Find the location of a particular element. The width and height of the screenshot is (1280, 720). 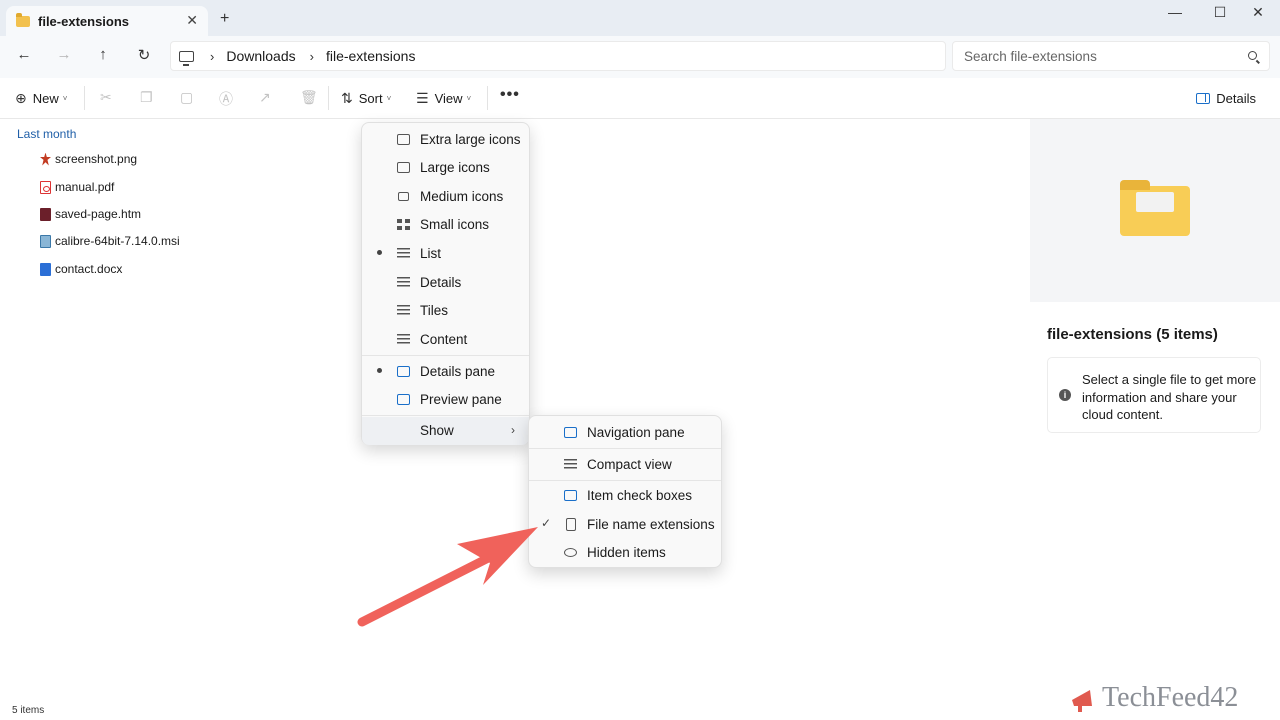

menu-item-large-icons: Large icons is located at coordinates (445, 168).